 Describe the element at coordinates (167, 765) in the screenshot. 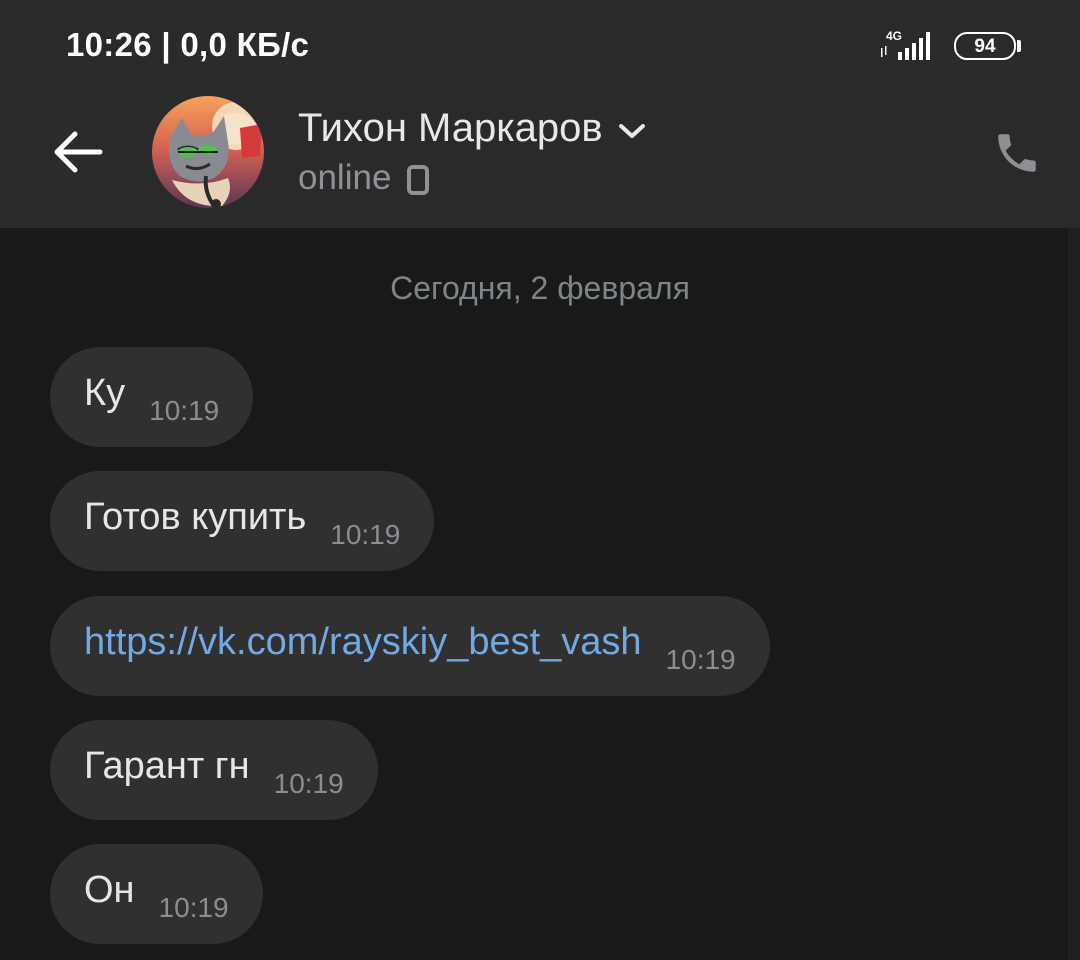

I see `message-text: Гарант гн` at that location.